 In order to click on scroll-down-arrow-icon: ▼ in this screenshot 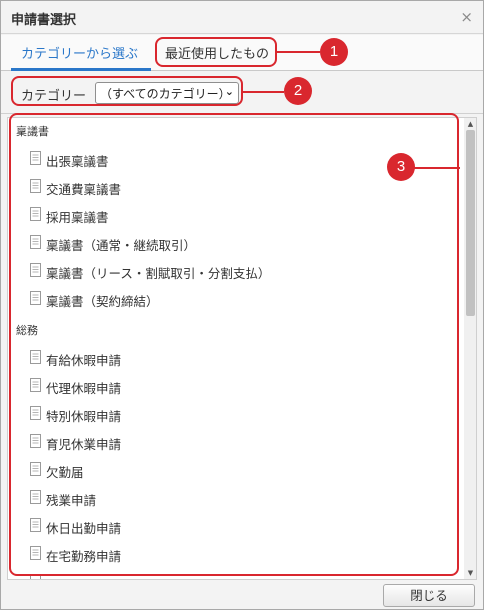, I will do `click(470, 573)`.